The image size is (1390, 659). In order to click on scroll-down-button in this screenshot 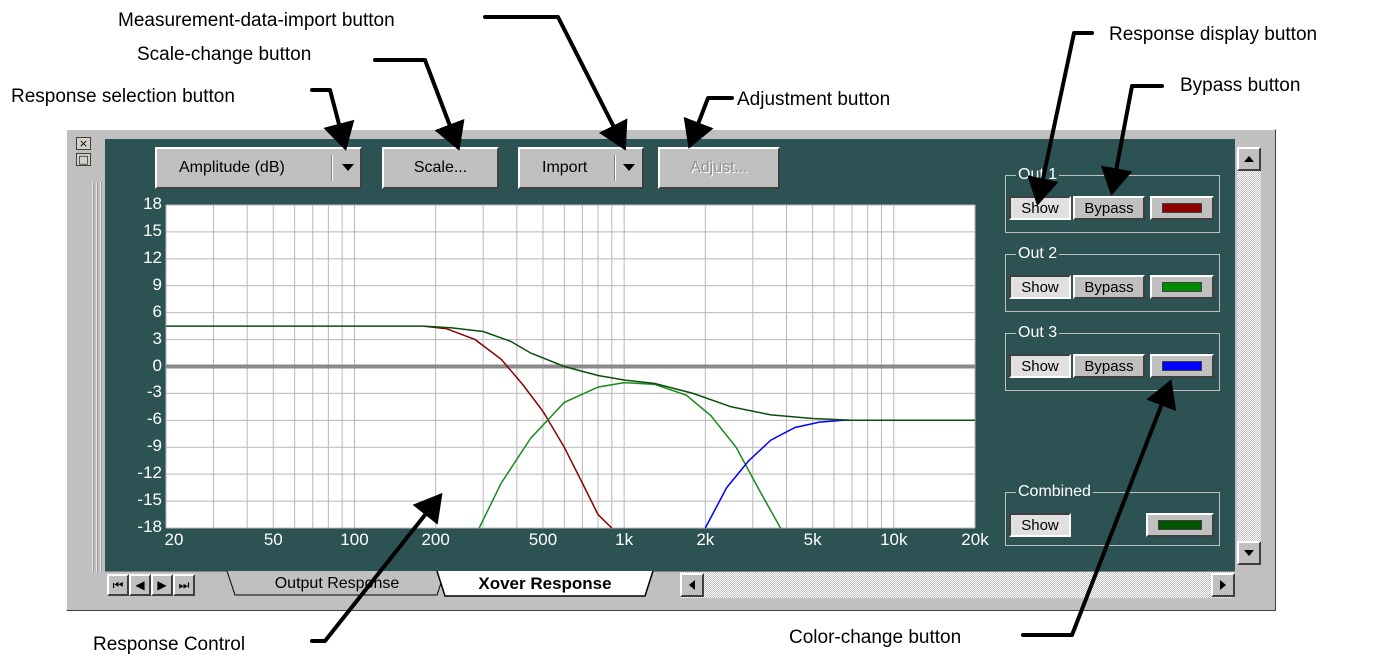, I will do `click(1249, 553)`.